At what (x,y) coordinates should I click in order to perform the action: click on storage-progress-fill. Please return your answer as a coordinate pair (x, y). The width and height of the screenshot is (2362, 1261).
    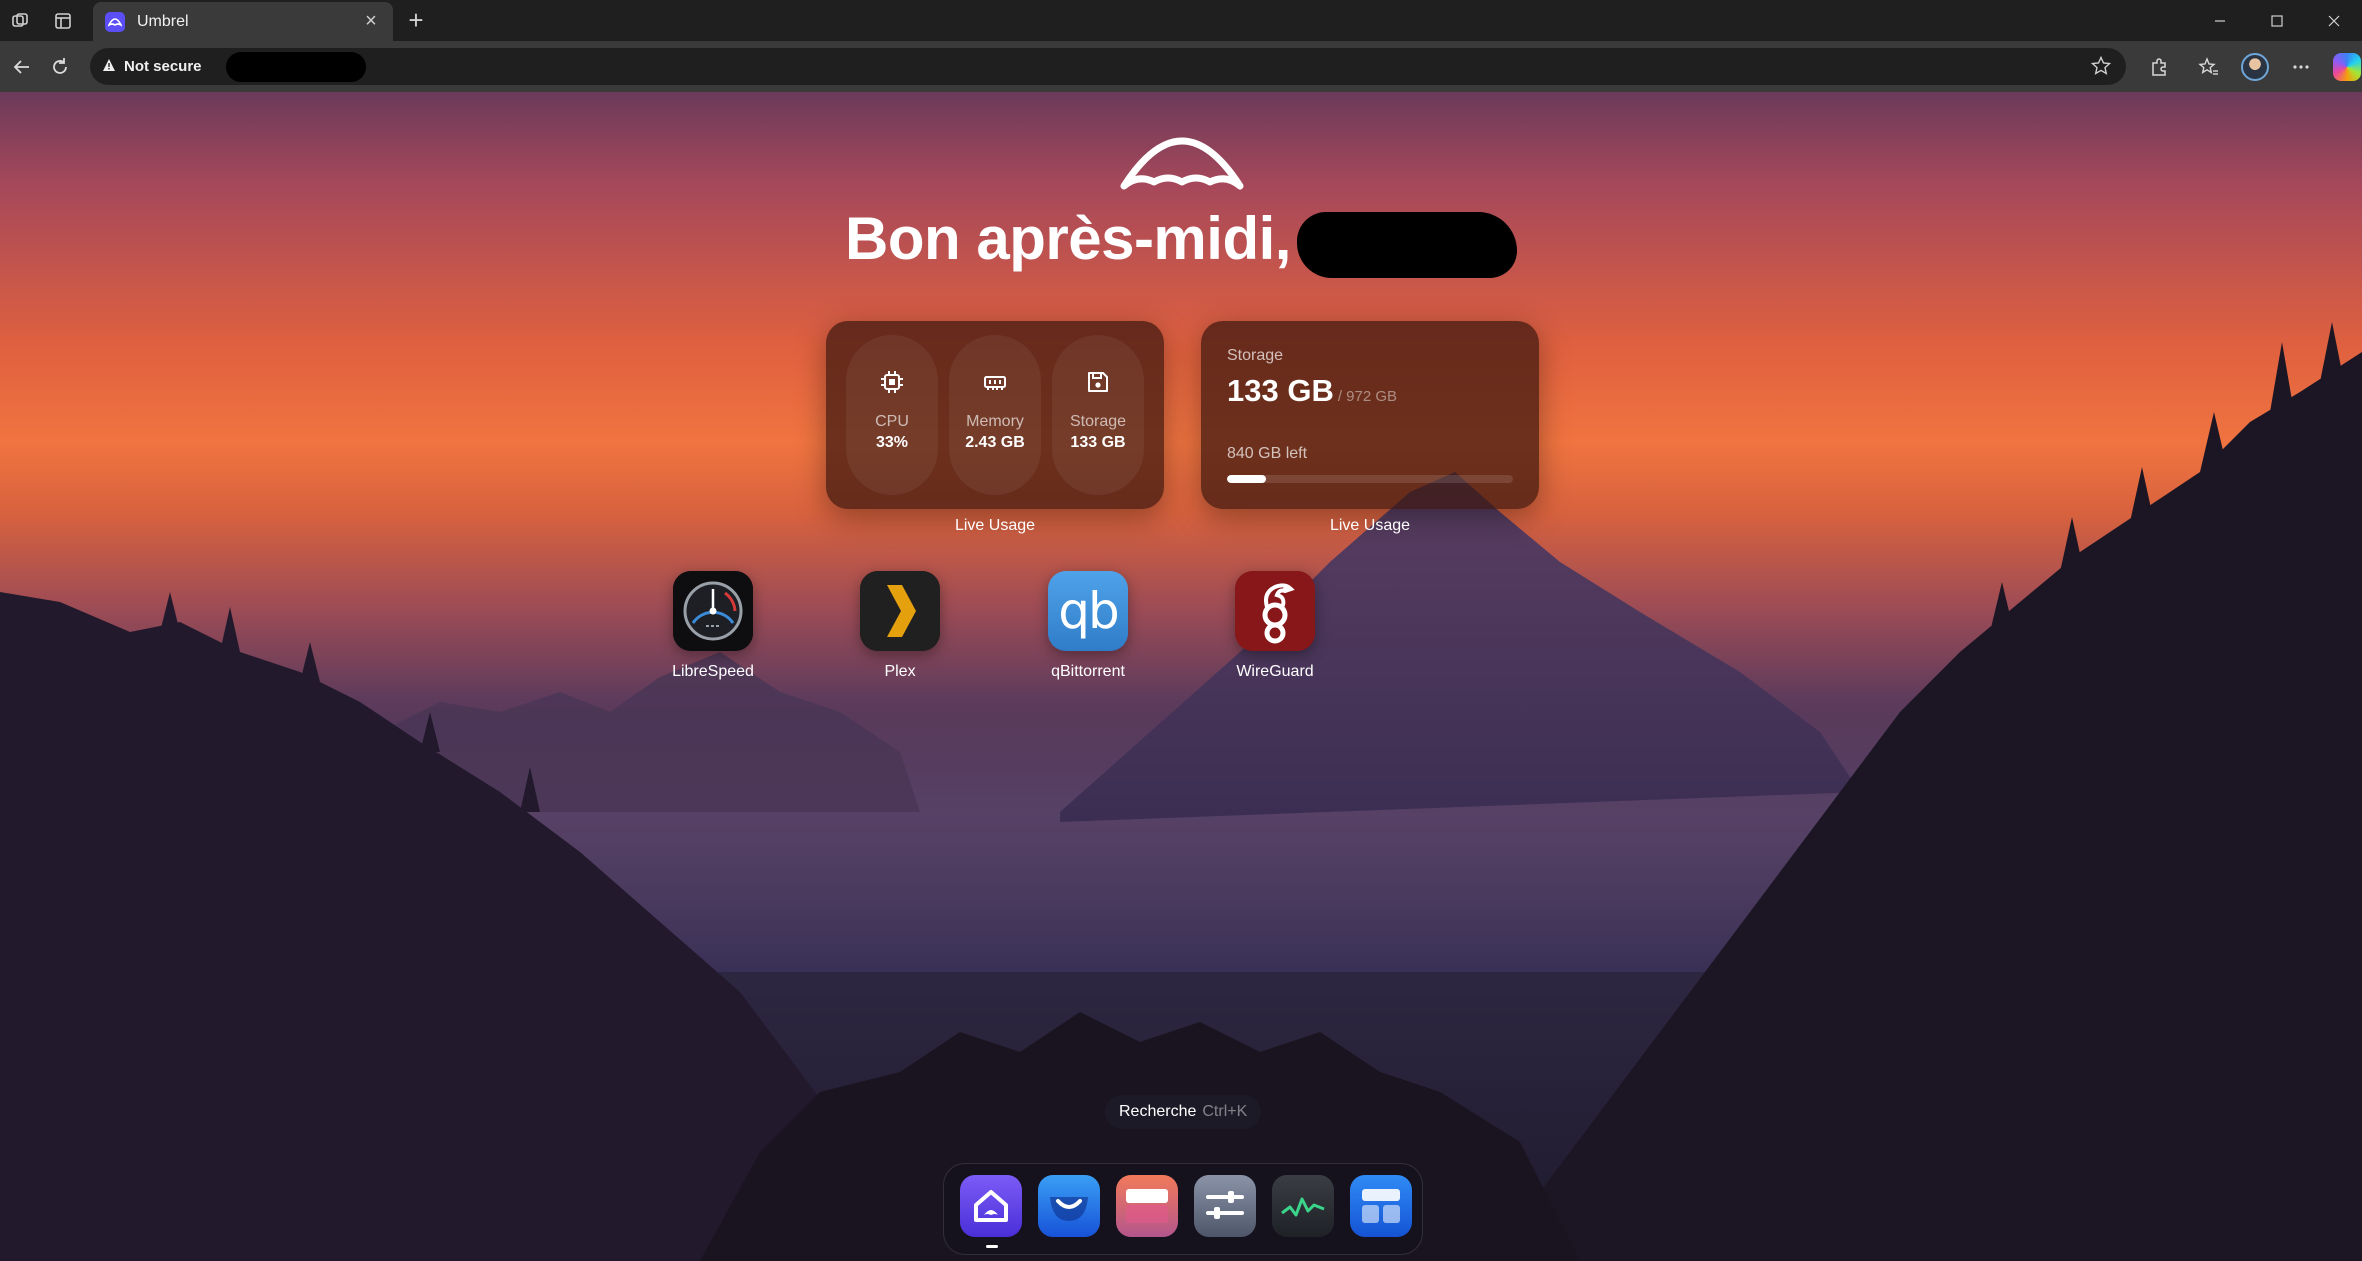
    Looking at the image, I should click on (1247, 479).